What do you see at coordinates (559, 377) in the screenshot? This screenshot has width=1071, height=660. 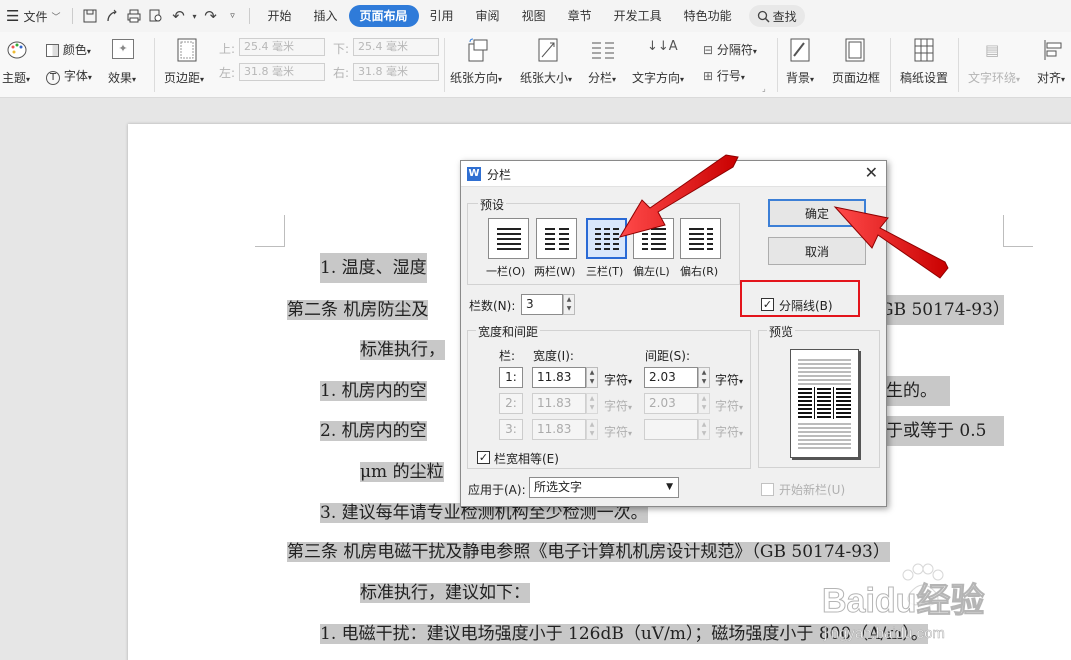 I see `column-width-input: 11.83` at bounding box center [559, 377].